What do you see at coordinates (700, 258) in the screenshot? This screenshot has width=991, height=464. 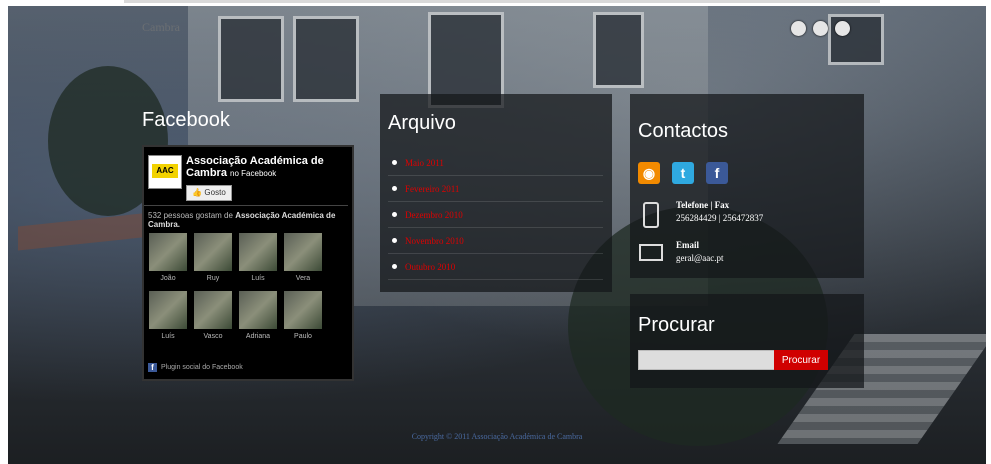 I see `email-value: geral@aac.pt` at bounding box center [700, 258].